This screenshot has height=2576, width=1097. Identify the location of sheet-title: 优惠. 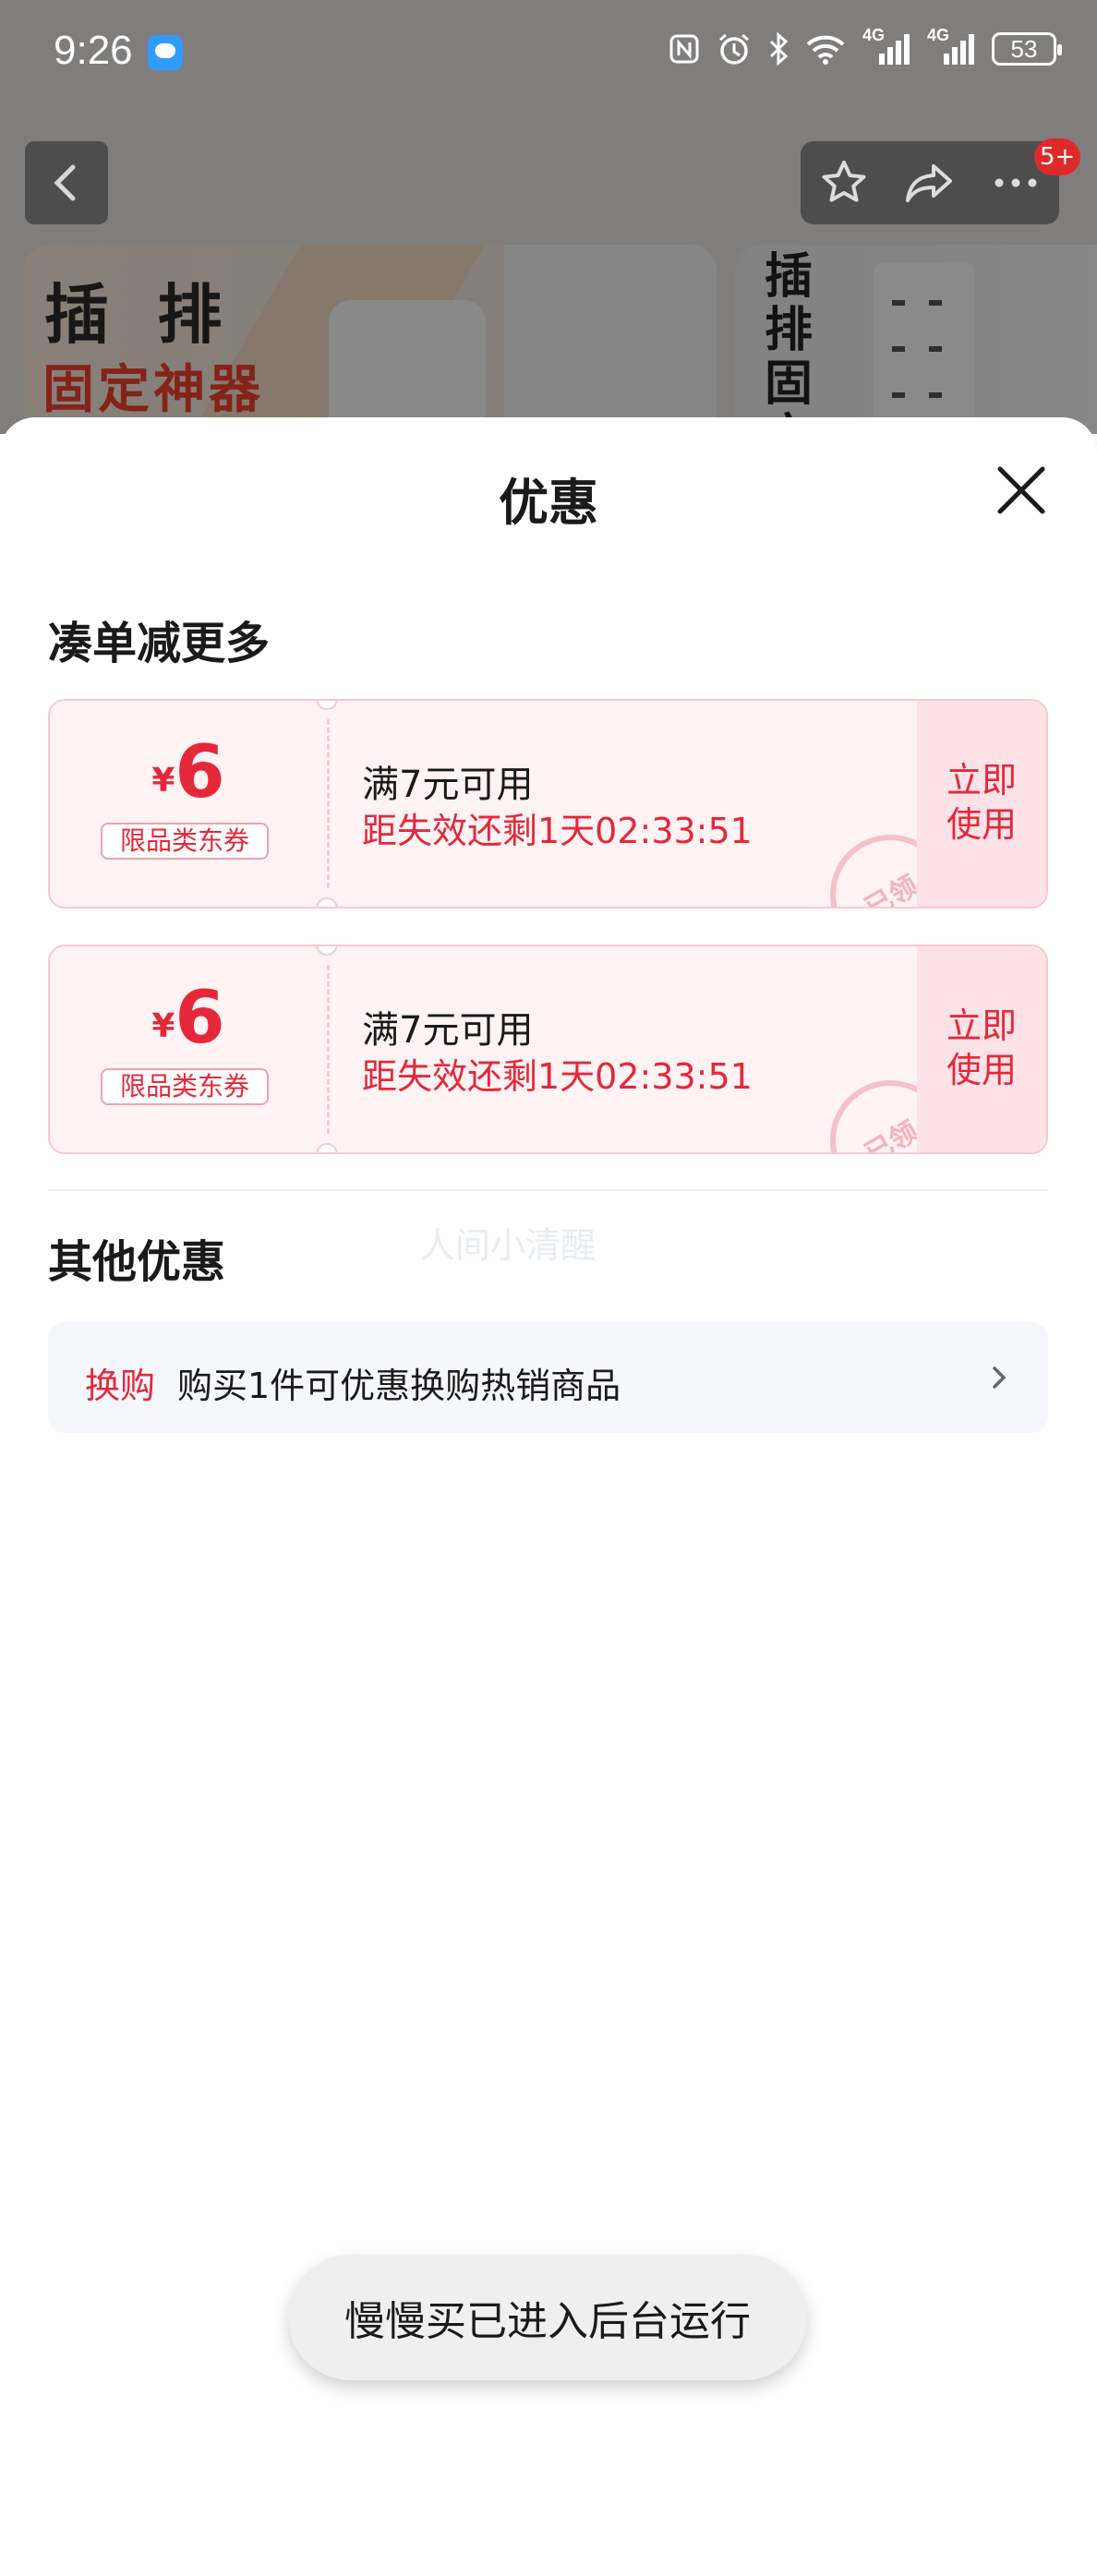
(548, 503).